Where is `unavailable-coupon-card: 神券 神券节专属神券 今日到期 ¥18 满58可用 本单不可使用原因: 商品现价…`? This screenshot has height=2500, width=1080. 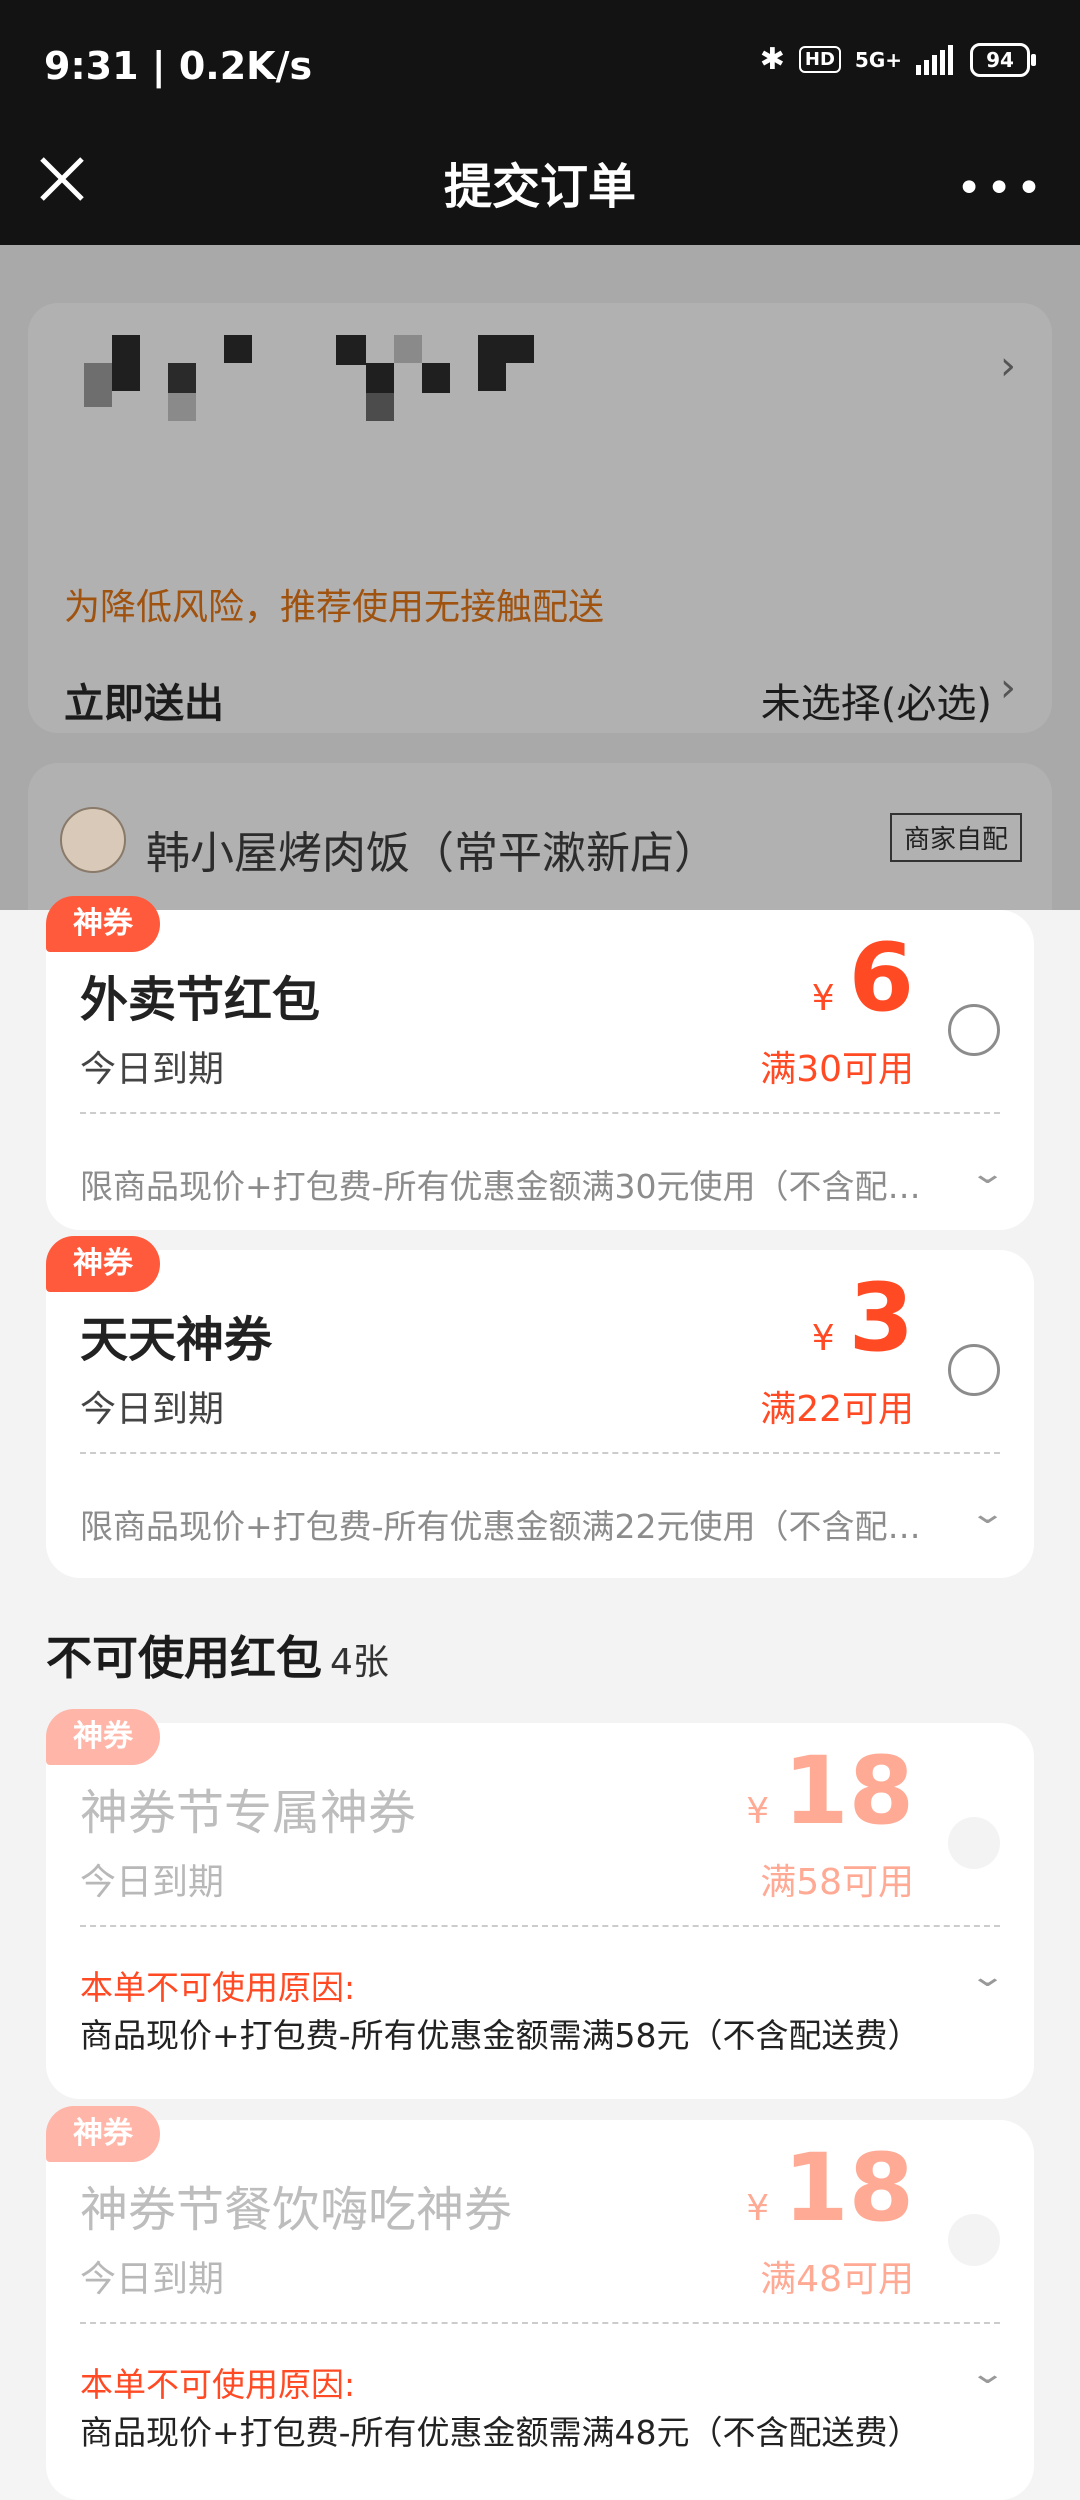
unavailable-coupon-card: 神券 神券节专属神券 今日到期 ¥18 满58可用 本单不可使用原因: 商品现价… is located at coordinates (540, 1904).